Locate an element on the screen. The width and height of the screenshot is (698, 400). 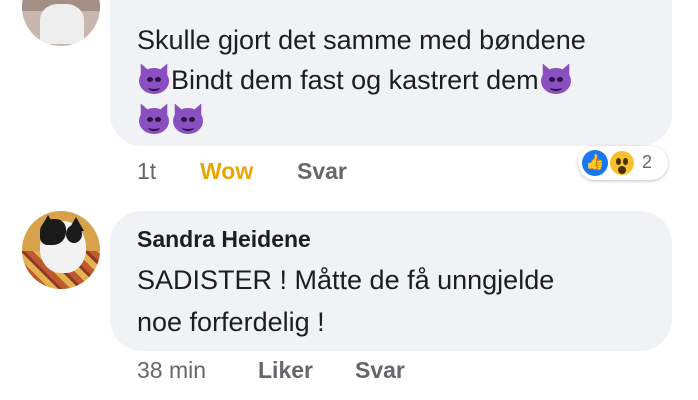
comment-text-line: Bindt dem fast og kastrert dem is located at coordinates (355, 80).